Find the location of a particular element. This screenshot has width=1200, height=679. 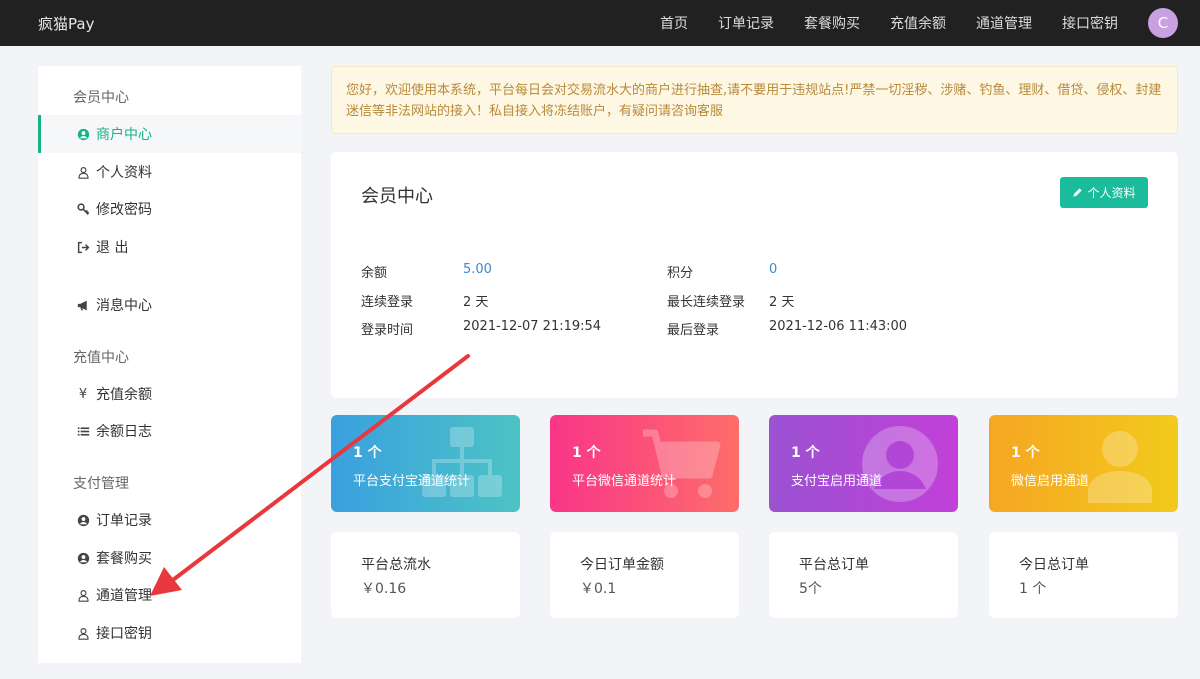

tile-alipay-channels: 1 个 平台支付宝通道统计 is located at coordinates (425, 463).